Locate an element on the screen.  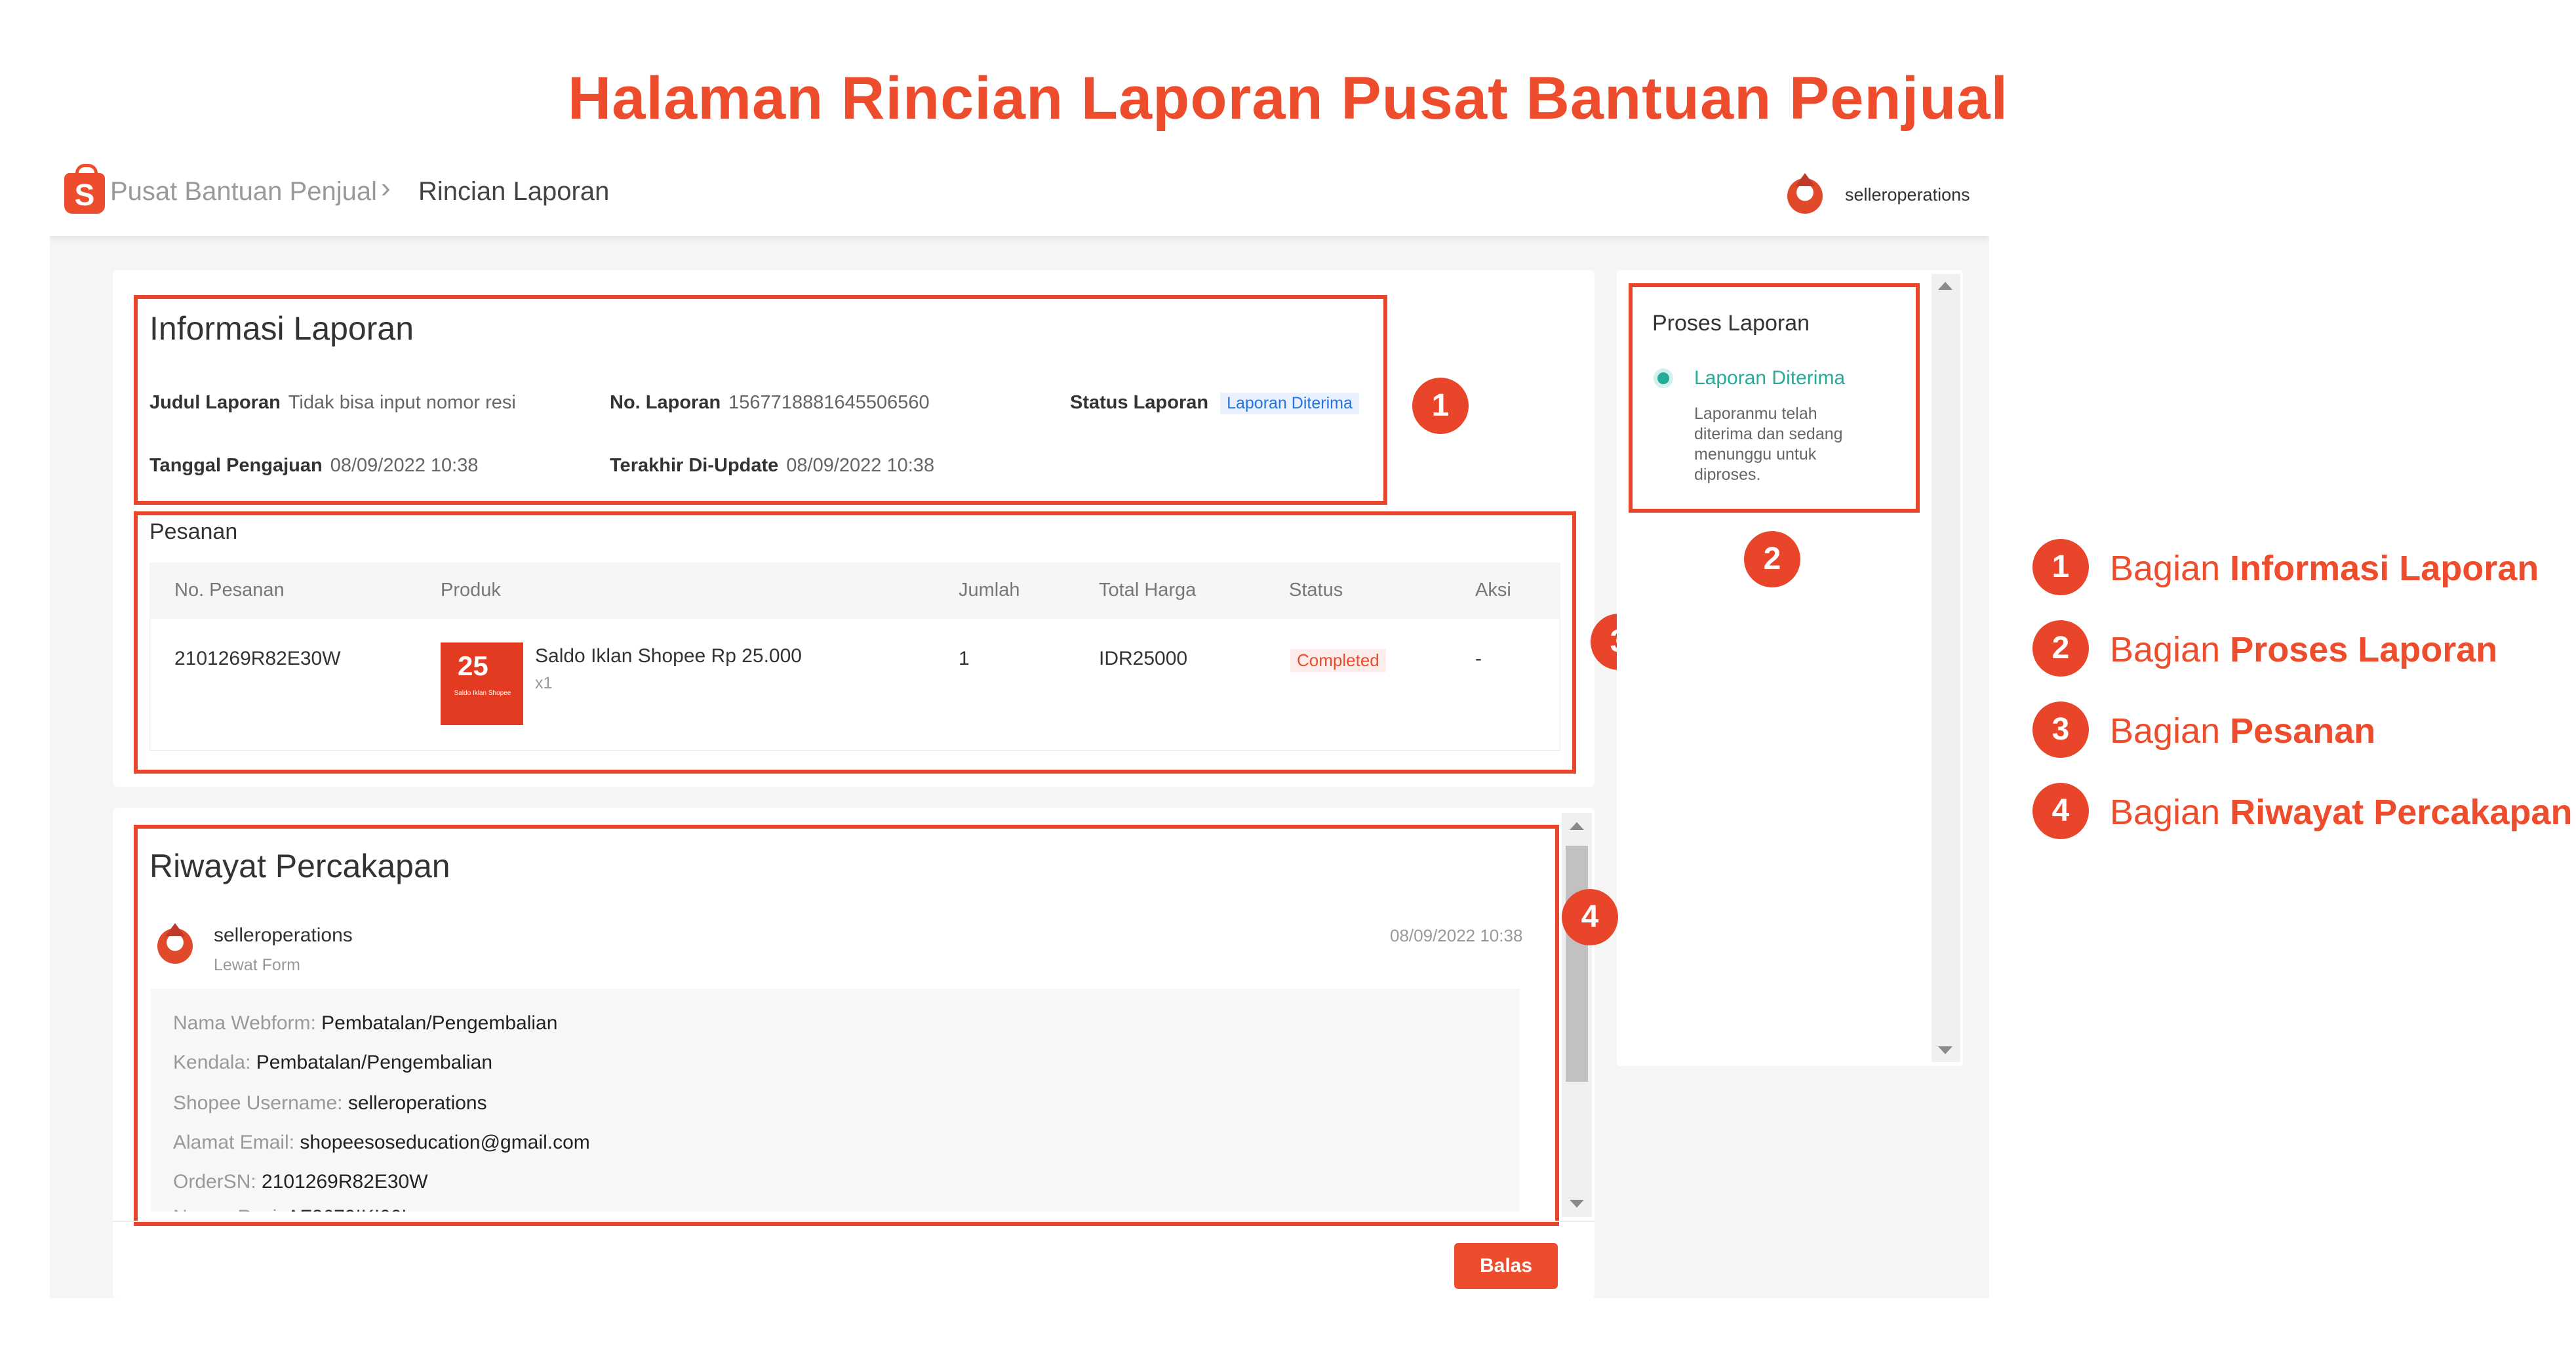
legend-badge-1: 1 is located at coordinates (2060, 567).